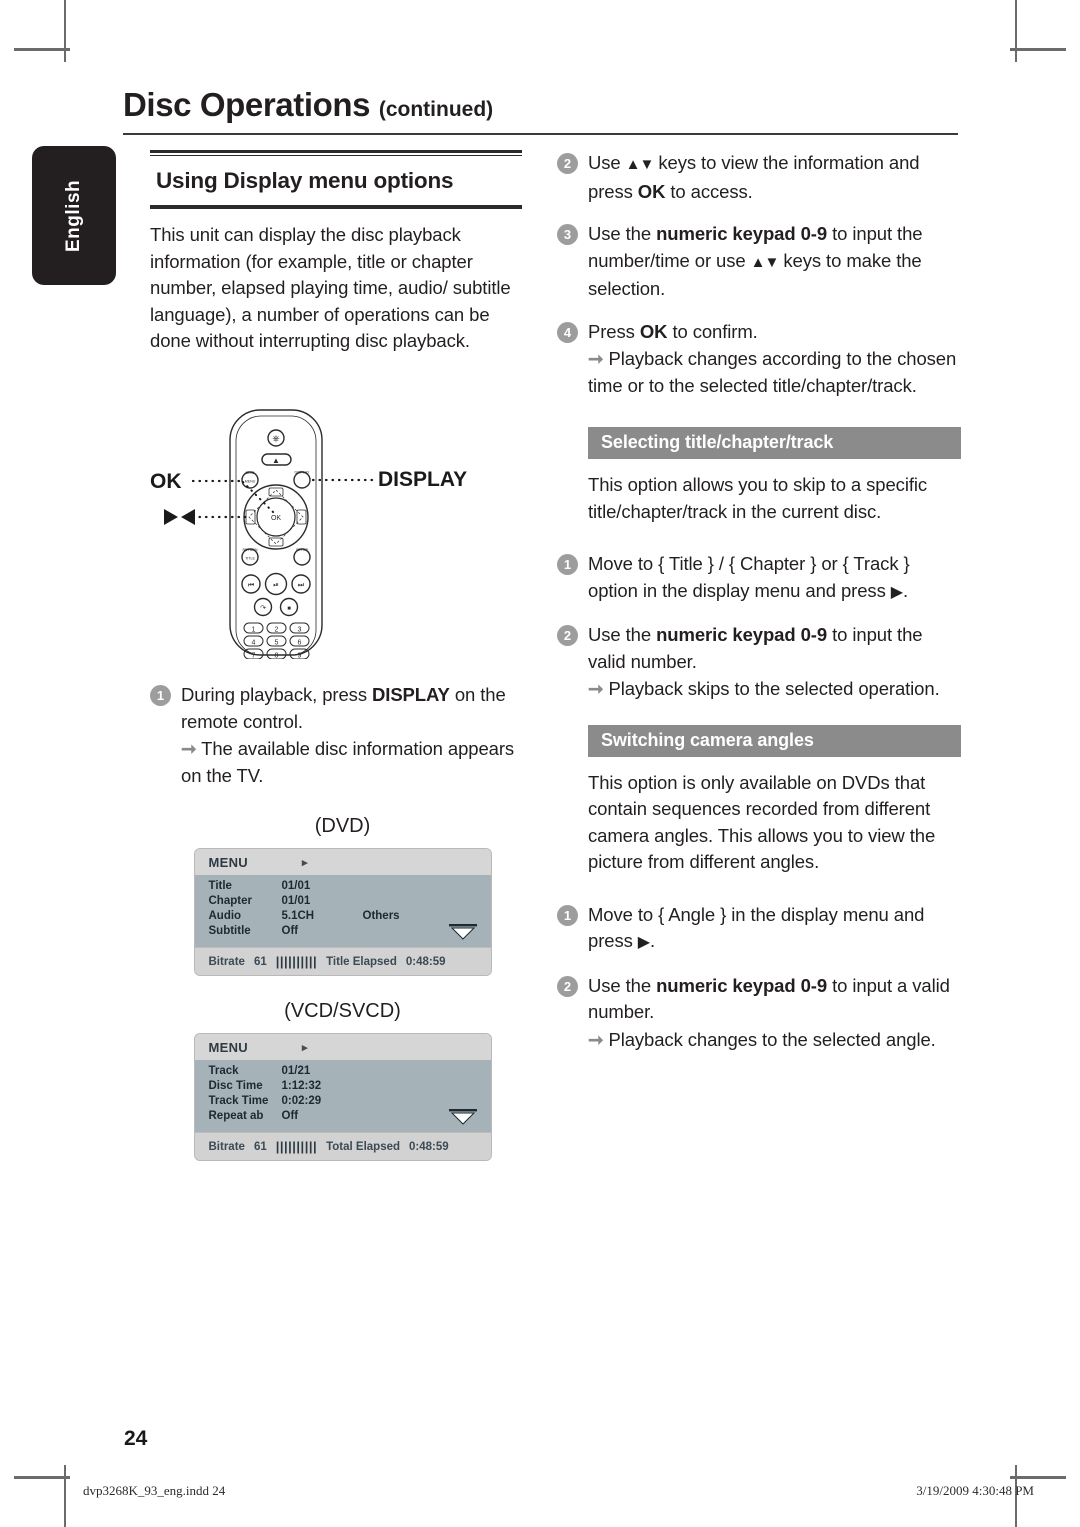 The height and width of the screenshot is (1527, 1080). What do you see at coordinates (425, 961) in the screenshot?
I see `elapsed-value: 0:48:59` at bounding box center [425, 961].